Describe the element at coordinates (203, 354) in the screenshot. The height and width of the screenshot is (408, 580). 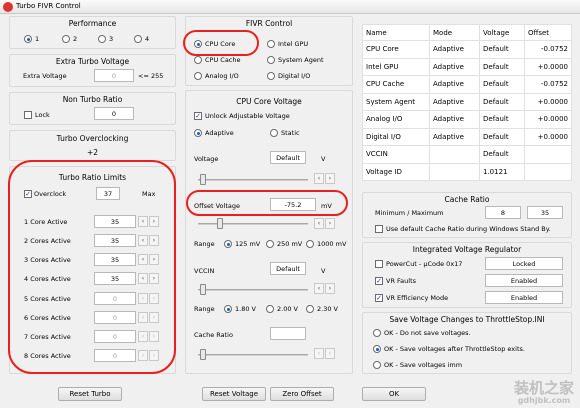
I see `cache-ratio-slider-thumb` at that location.